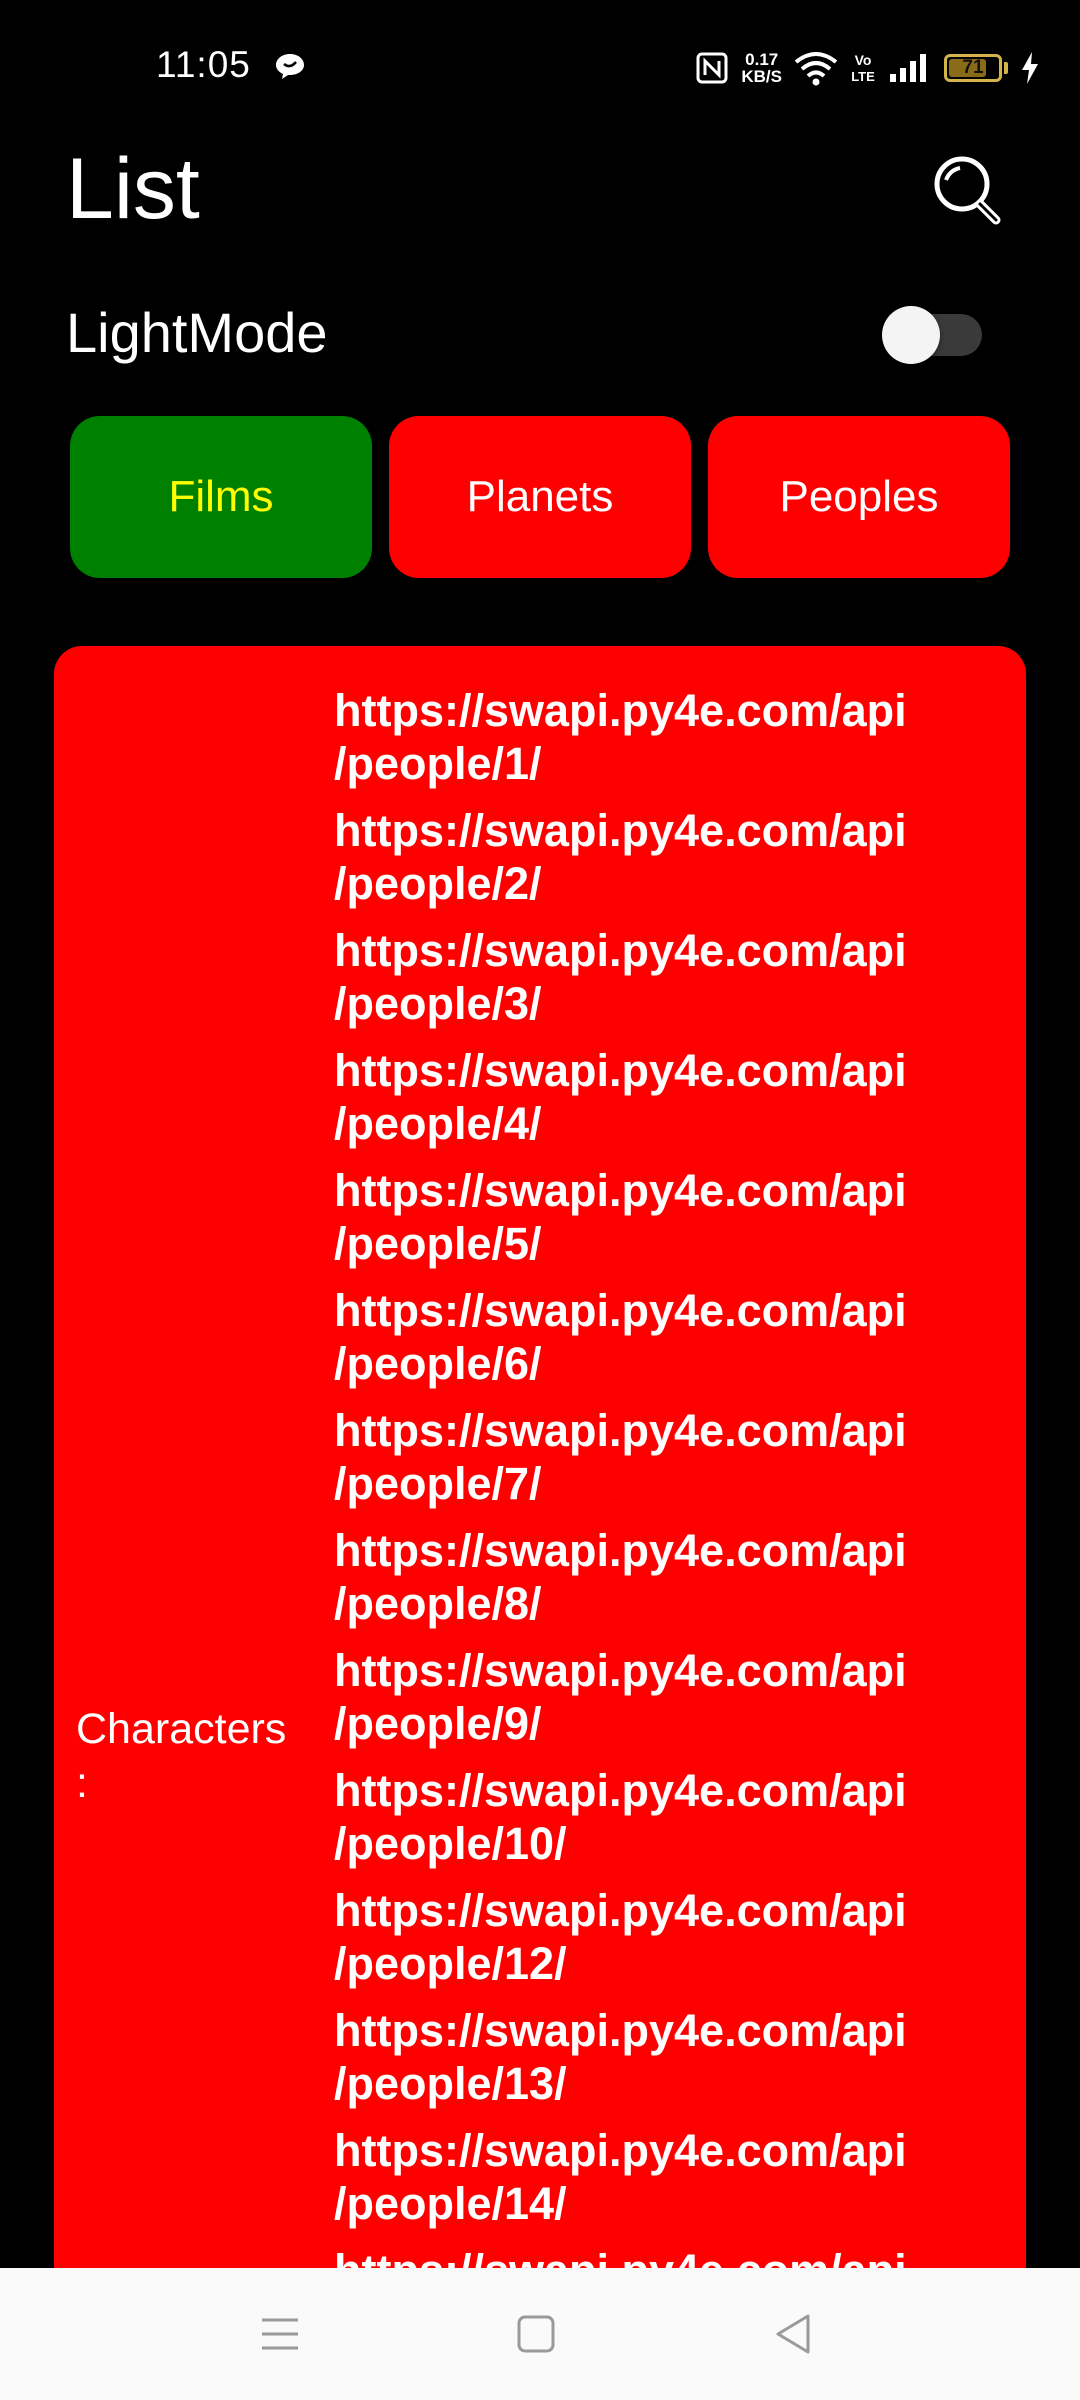 Image resolution: width=1080 pixels, height=2400 pixels. I want to click on charging-bolt-icon, so click(1030, 68).